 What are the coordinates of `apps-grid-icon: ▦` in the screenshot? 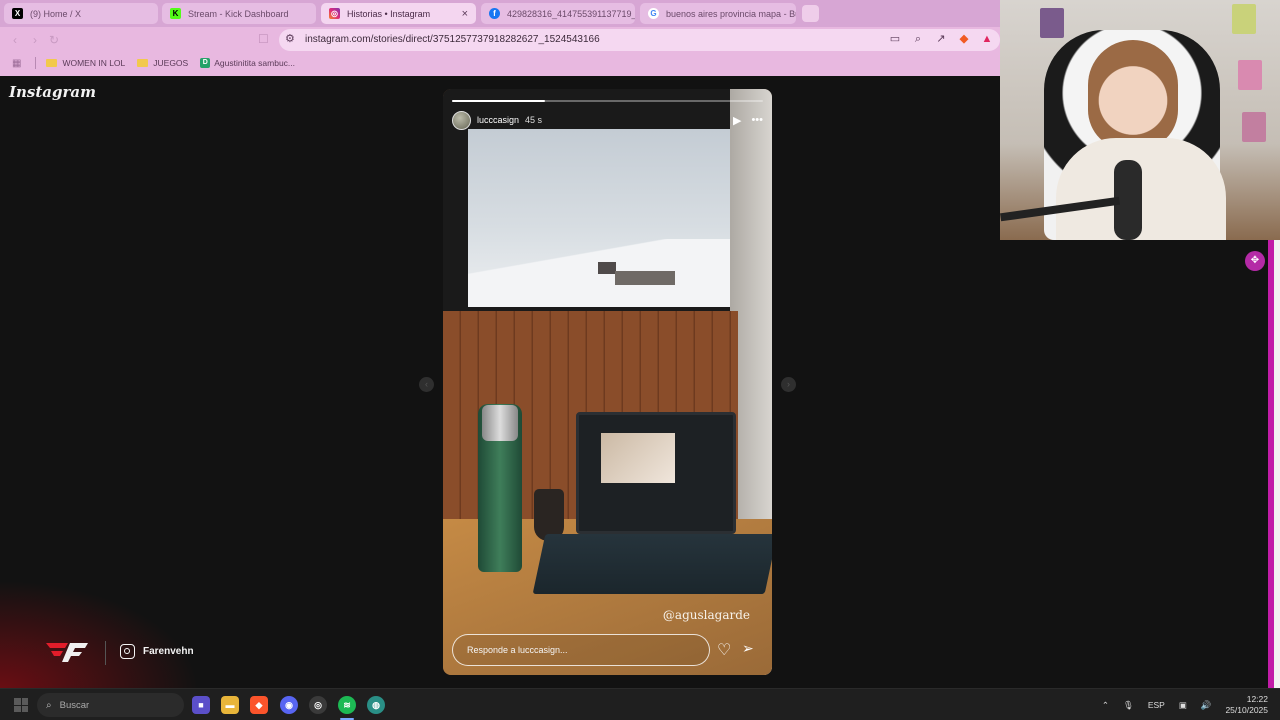 It's located at (16, 63).